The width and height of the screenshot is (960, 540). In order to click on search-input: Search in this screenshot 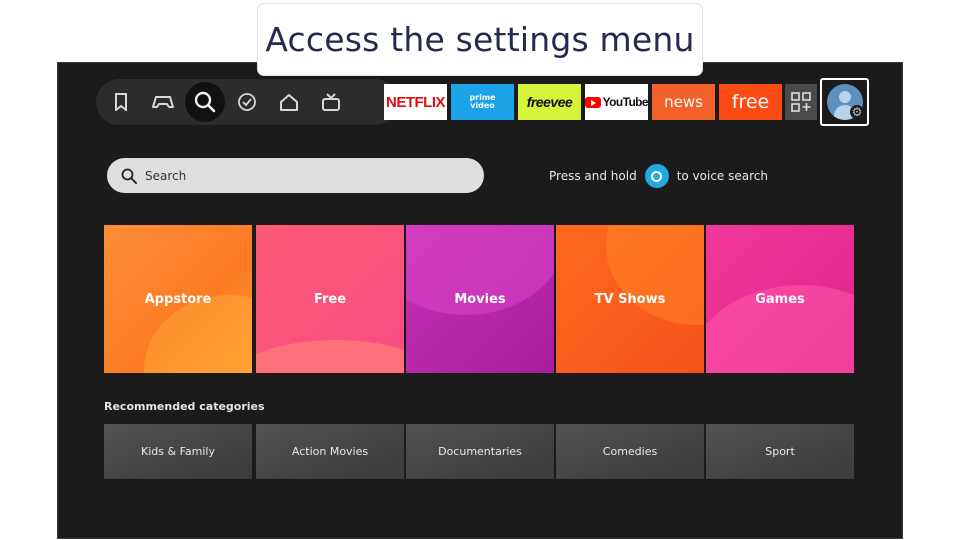, I will do `click(295, 175)`.